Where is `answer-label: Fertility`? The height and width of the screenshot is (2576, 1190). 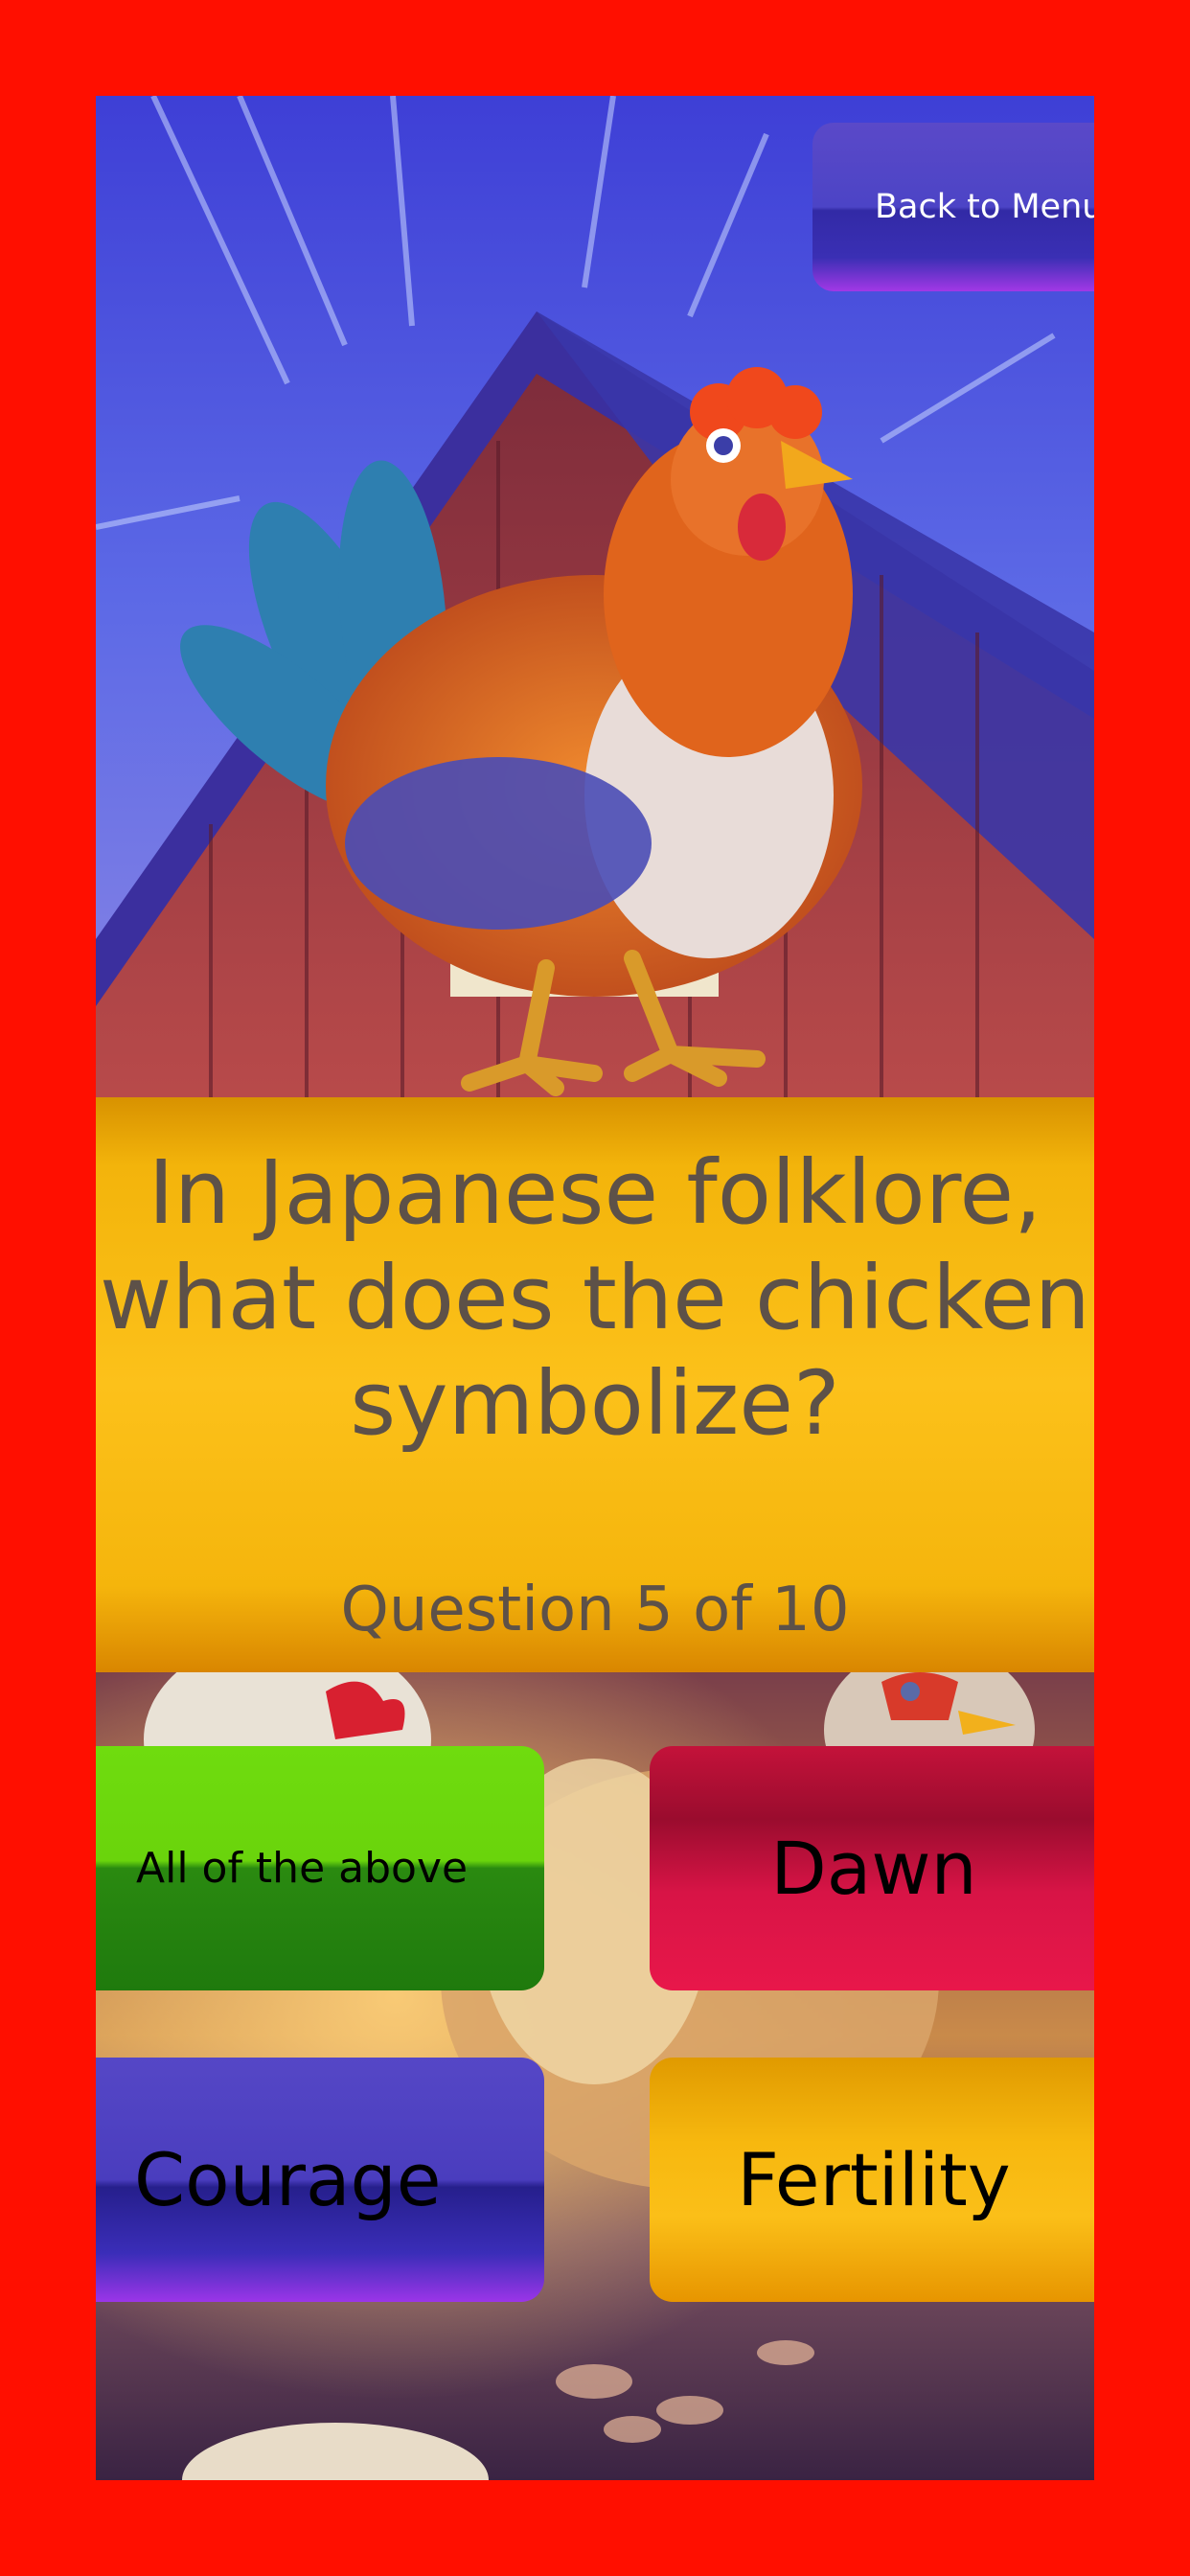
answer-label: Fertility is located at coordinates (874, 2179).